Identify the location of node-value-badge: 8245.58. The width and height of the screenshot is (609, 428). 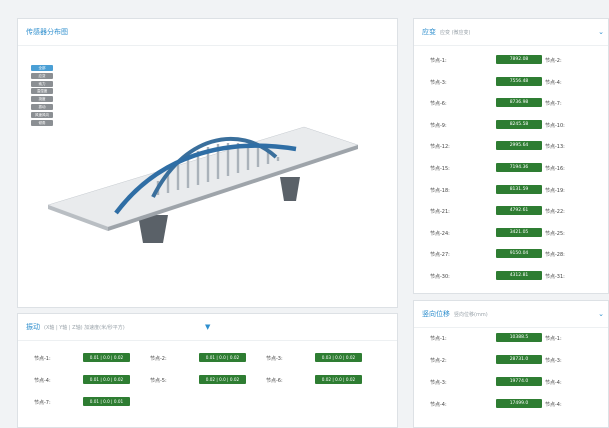
(519, 124).